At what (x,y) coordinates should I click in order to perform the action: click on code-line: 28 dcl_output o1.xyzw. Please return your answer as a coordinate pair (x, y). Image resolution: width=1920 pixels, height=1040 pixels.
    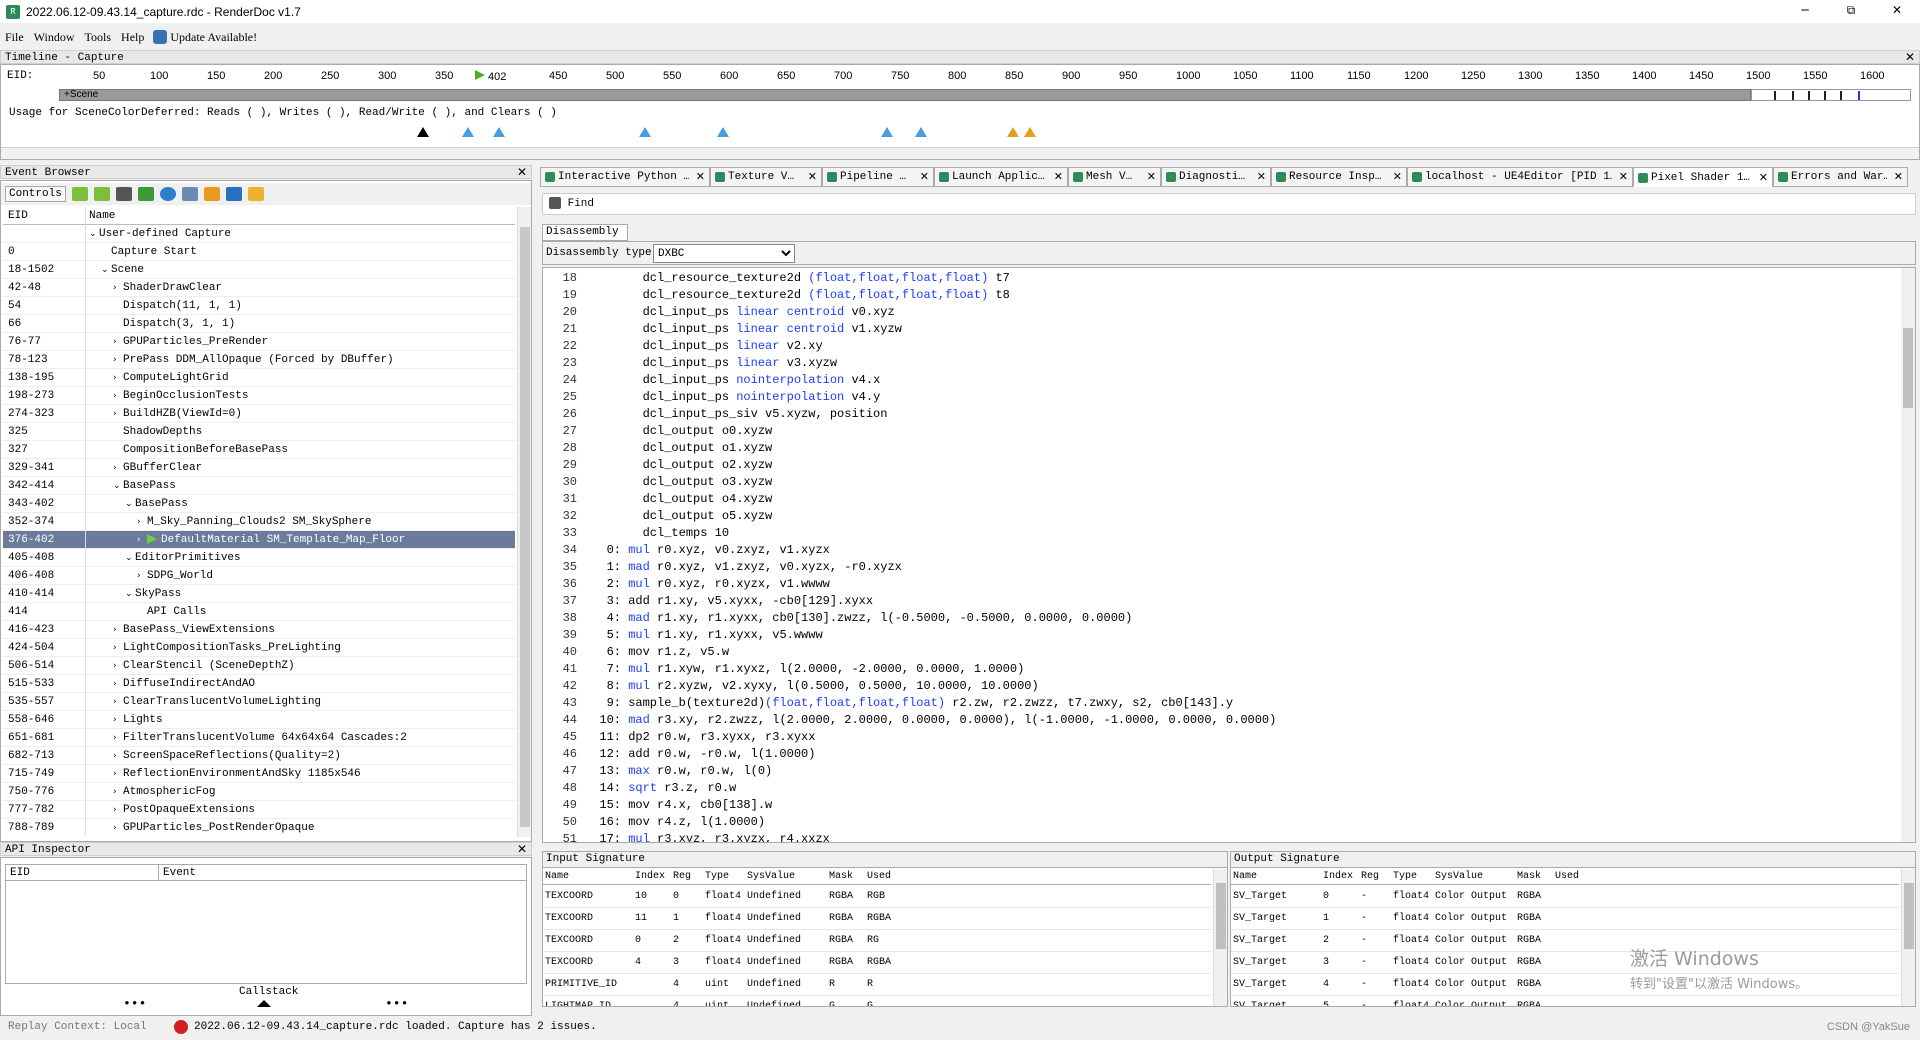
    Looking at the image, I should click on (1213, 448).